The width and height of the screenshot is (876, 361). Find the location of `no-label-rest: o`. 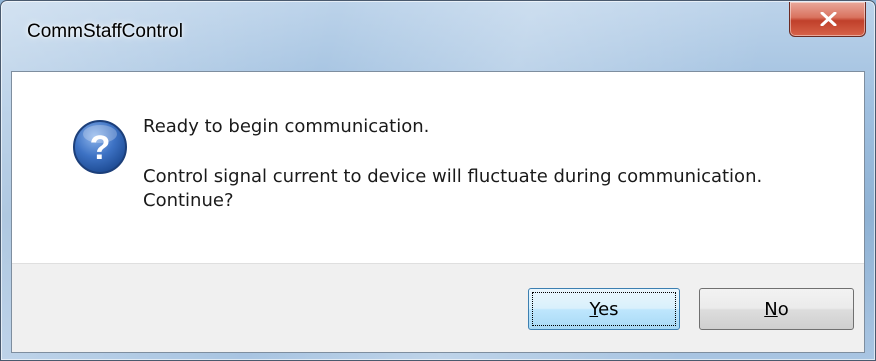

no-label-rest: o is located at coordinates (783, 309).